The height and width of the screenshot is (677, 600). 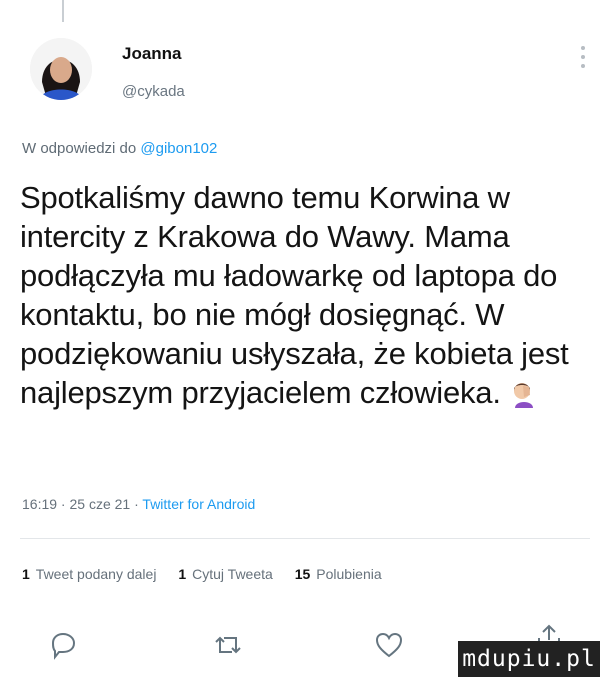 I want to click on retweets-stat: 1 Tweet podany dalej, so click(x=89, y=574).